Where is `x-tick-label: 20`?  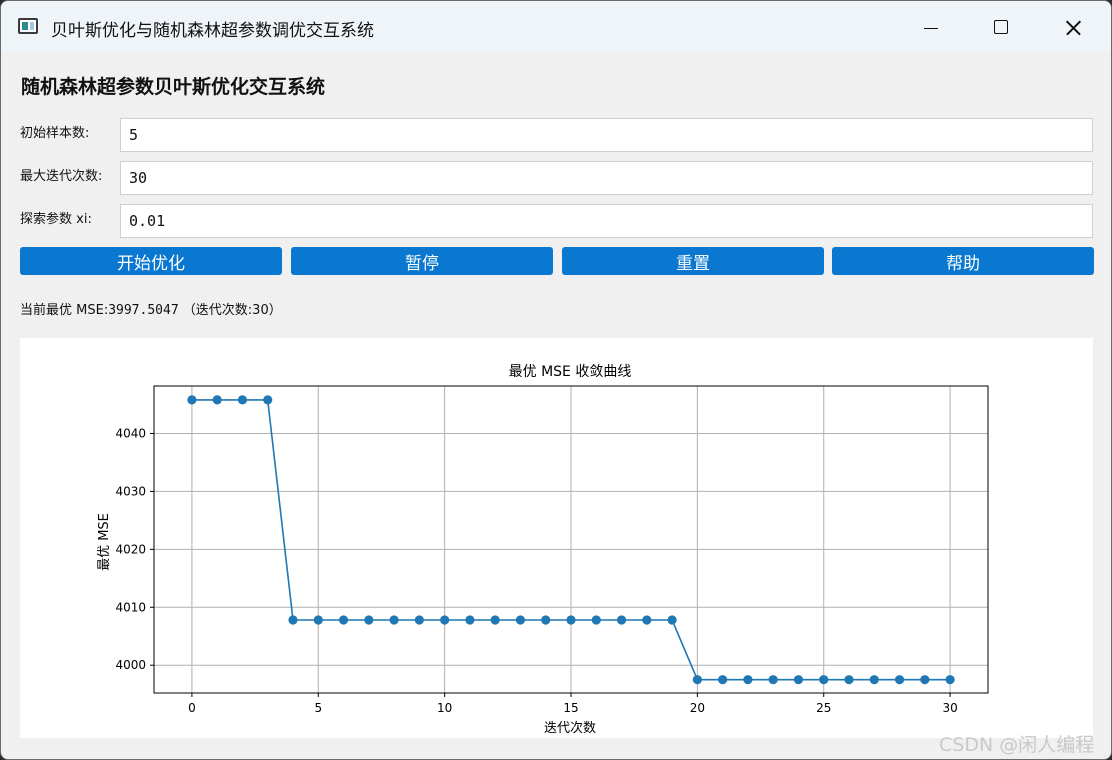 x-tick-label: 20 is located at coordinates (697, 708).